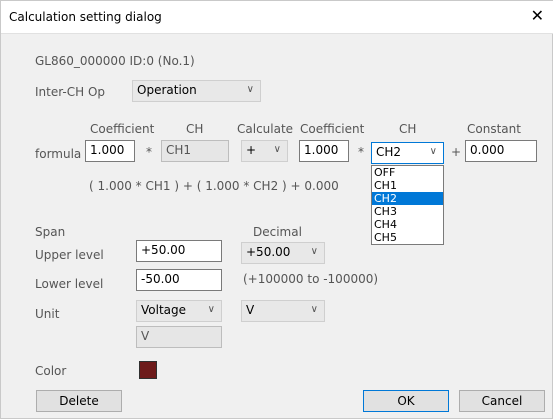 The width and height of the screenshot is (553, 419). I want to click on calculate-select: + ∨, so click(264, 151).